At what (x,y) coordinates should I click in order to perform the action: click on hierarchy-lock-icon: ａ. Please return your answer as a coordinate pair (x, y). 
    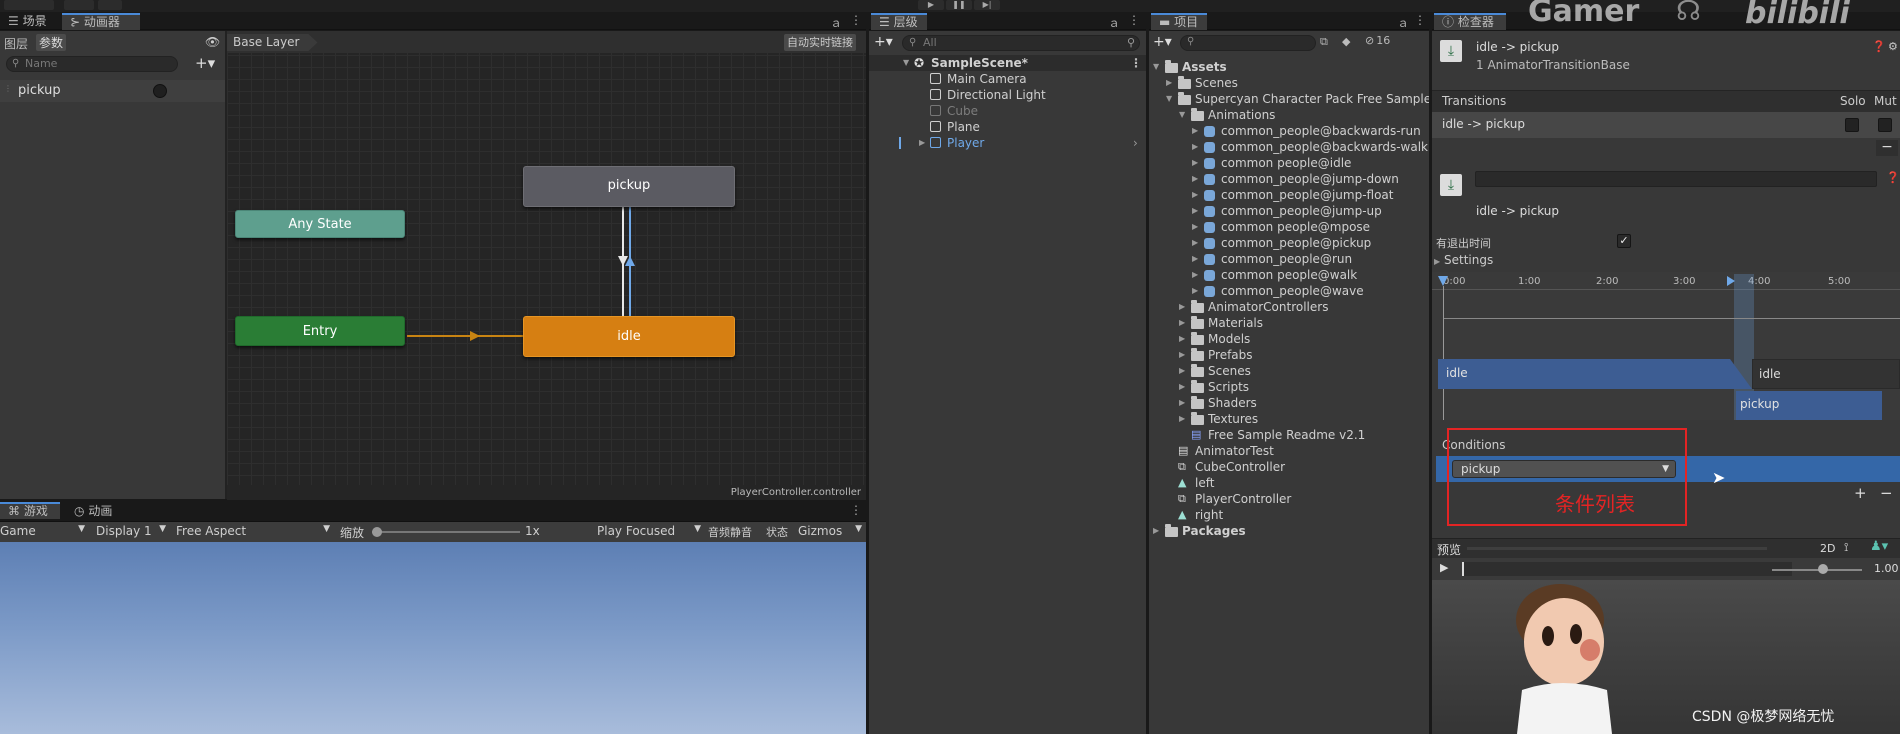
    Looking at the image, I should click on (1114, 22).